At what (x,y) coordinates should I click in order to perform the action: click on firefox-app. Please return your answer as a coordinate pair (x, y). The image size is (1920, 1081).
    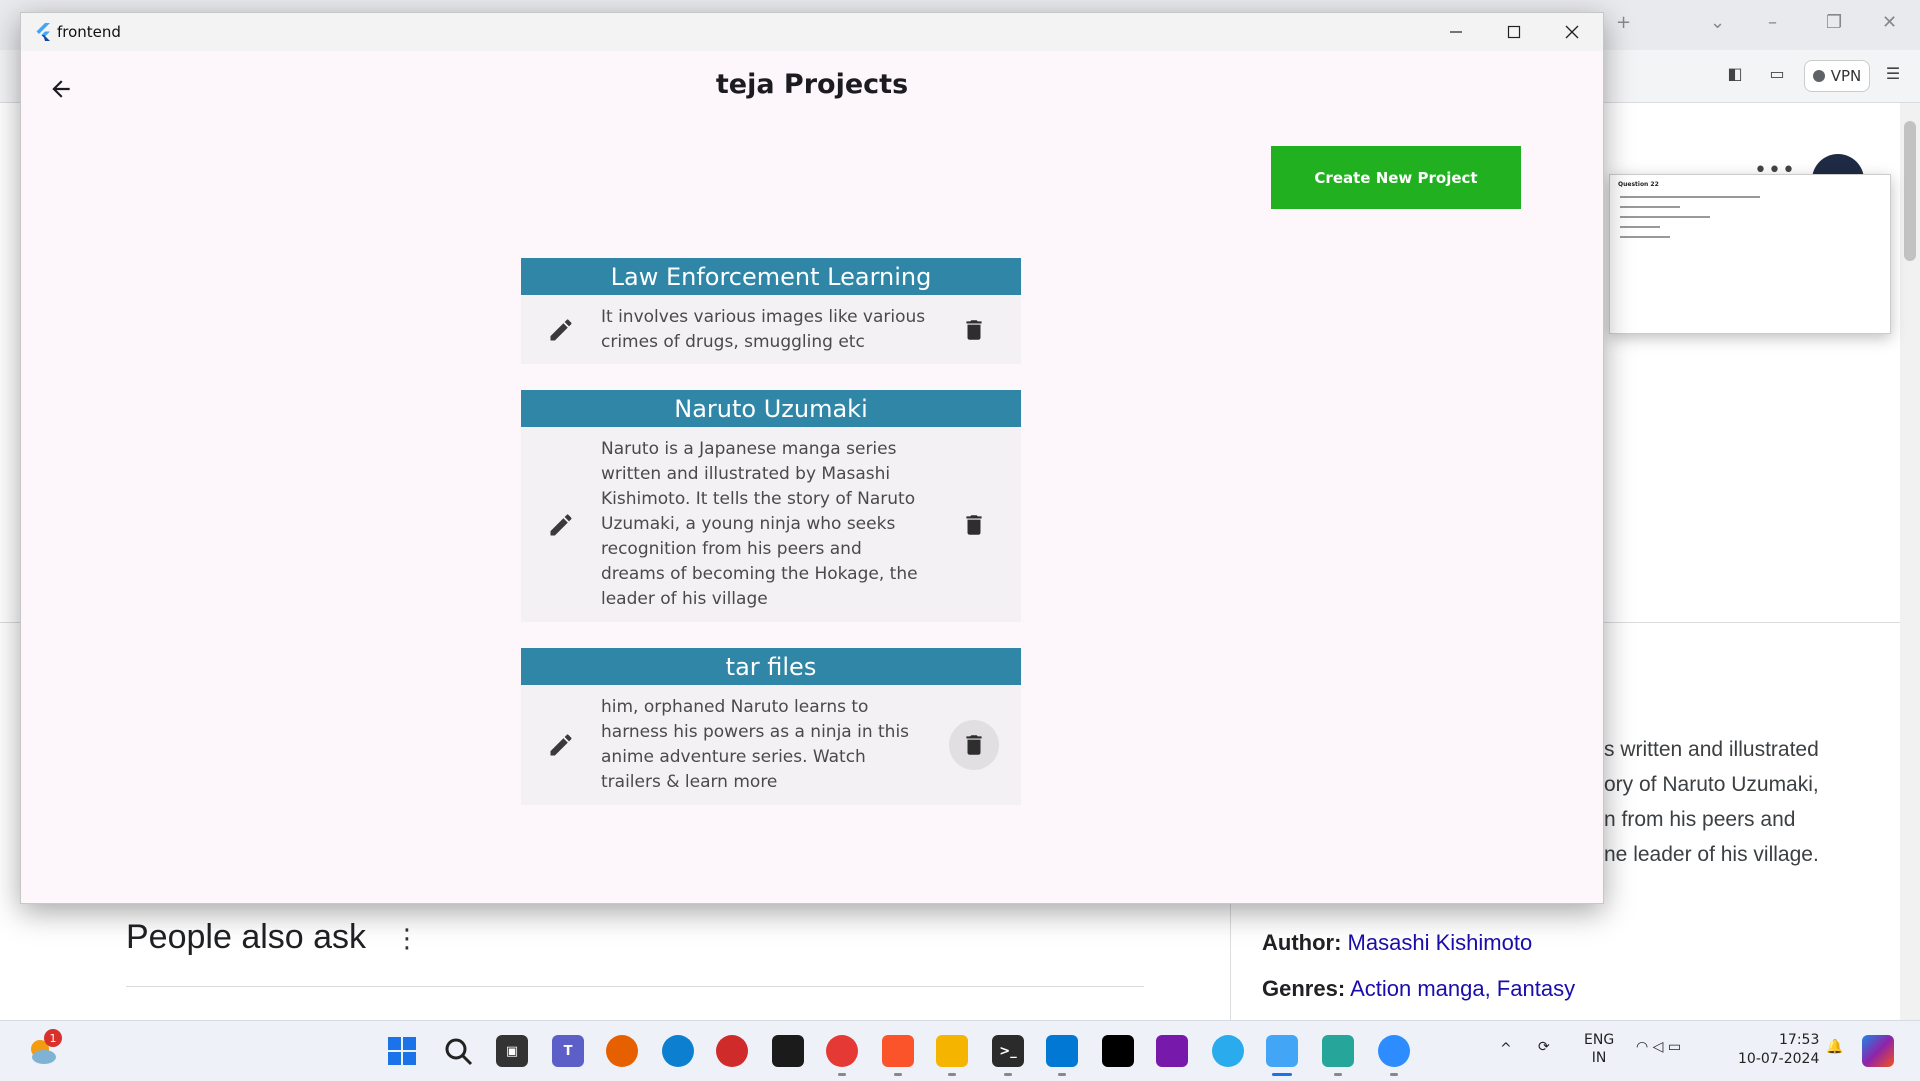
    Looking at the image, I should click on (622, 1051).